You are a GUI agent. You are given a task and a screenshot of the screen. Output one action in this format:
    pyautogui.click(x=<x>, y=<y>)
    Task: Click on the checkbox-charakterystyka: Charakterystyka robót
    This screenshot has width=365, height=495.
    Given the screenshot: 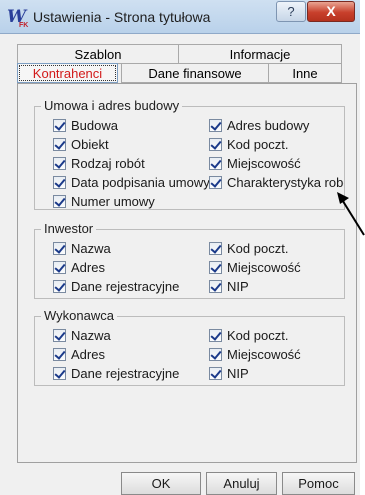 What is the action you would take?
    pyautogui.click(x=276, y=183)
    